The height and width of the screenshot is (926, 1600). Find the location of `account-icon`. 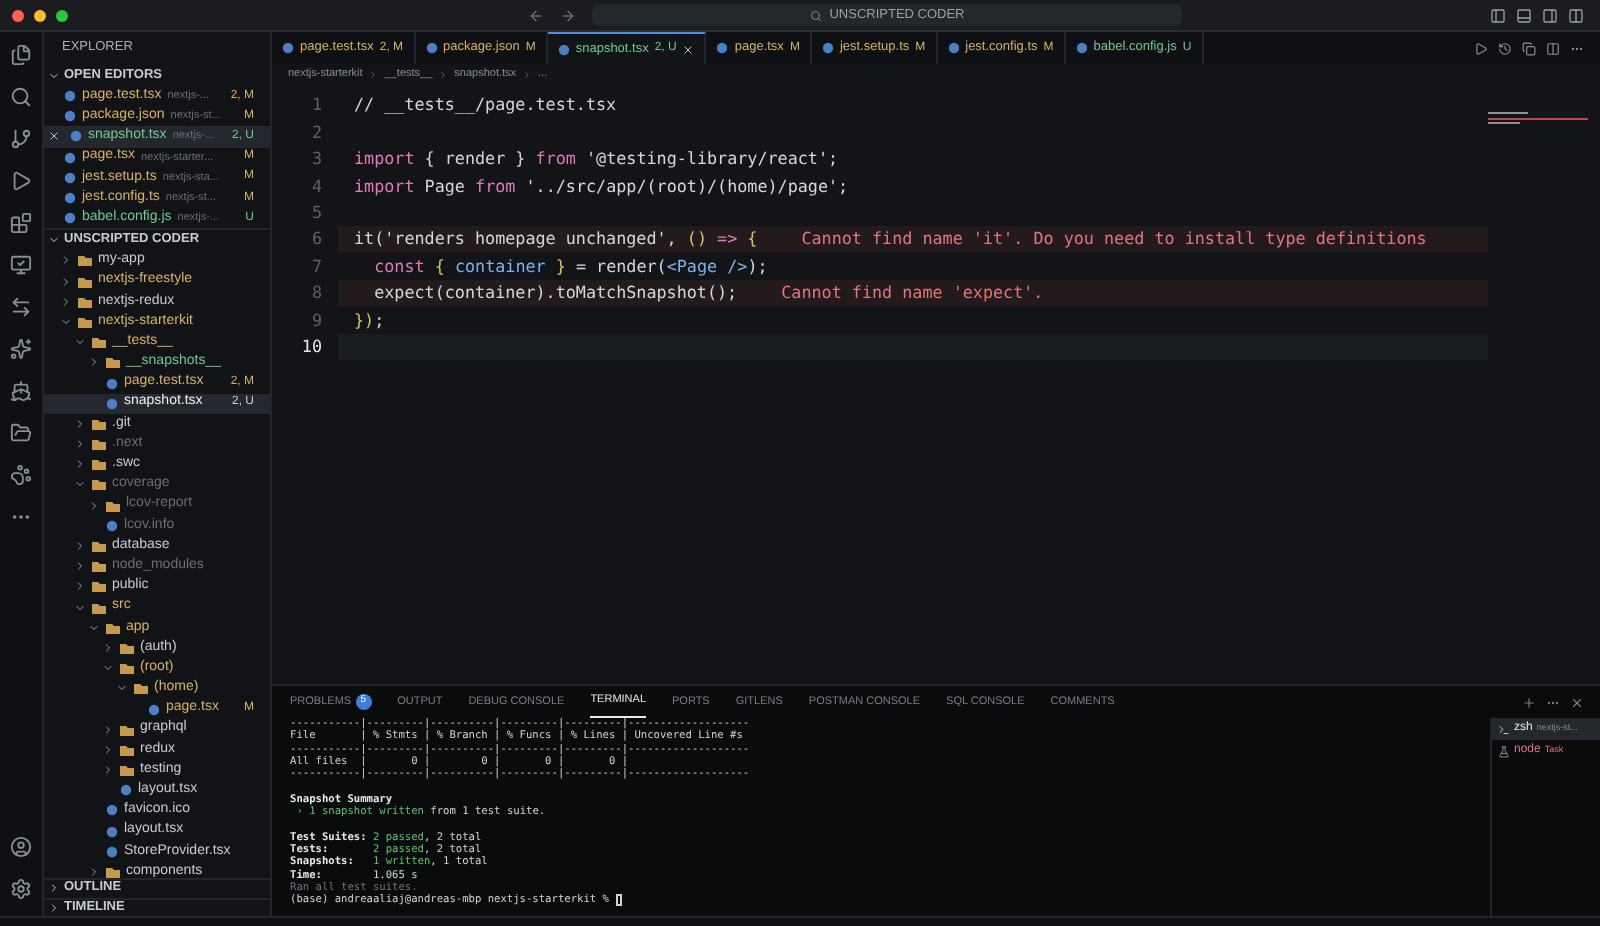

account-icon is located at coordinates (21, 847).